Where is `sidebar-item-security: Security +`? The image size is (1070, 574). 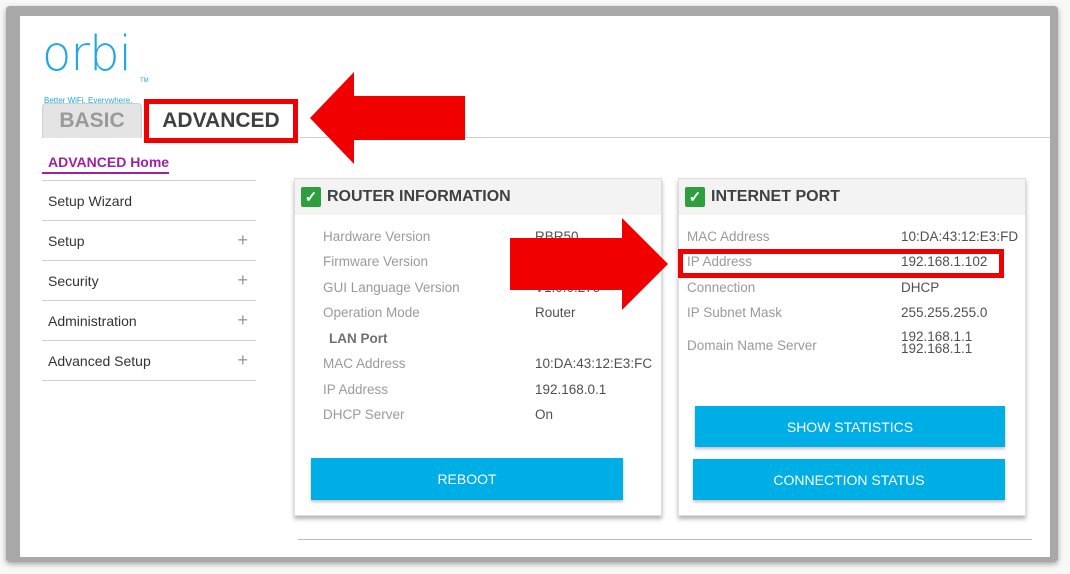 sidebar-item-security: Security + is located at coordinates (149, 280).